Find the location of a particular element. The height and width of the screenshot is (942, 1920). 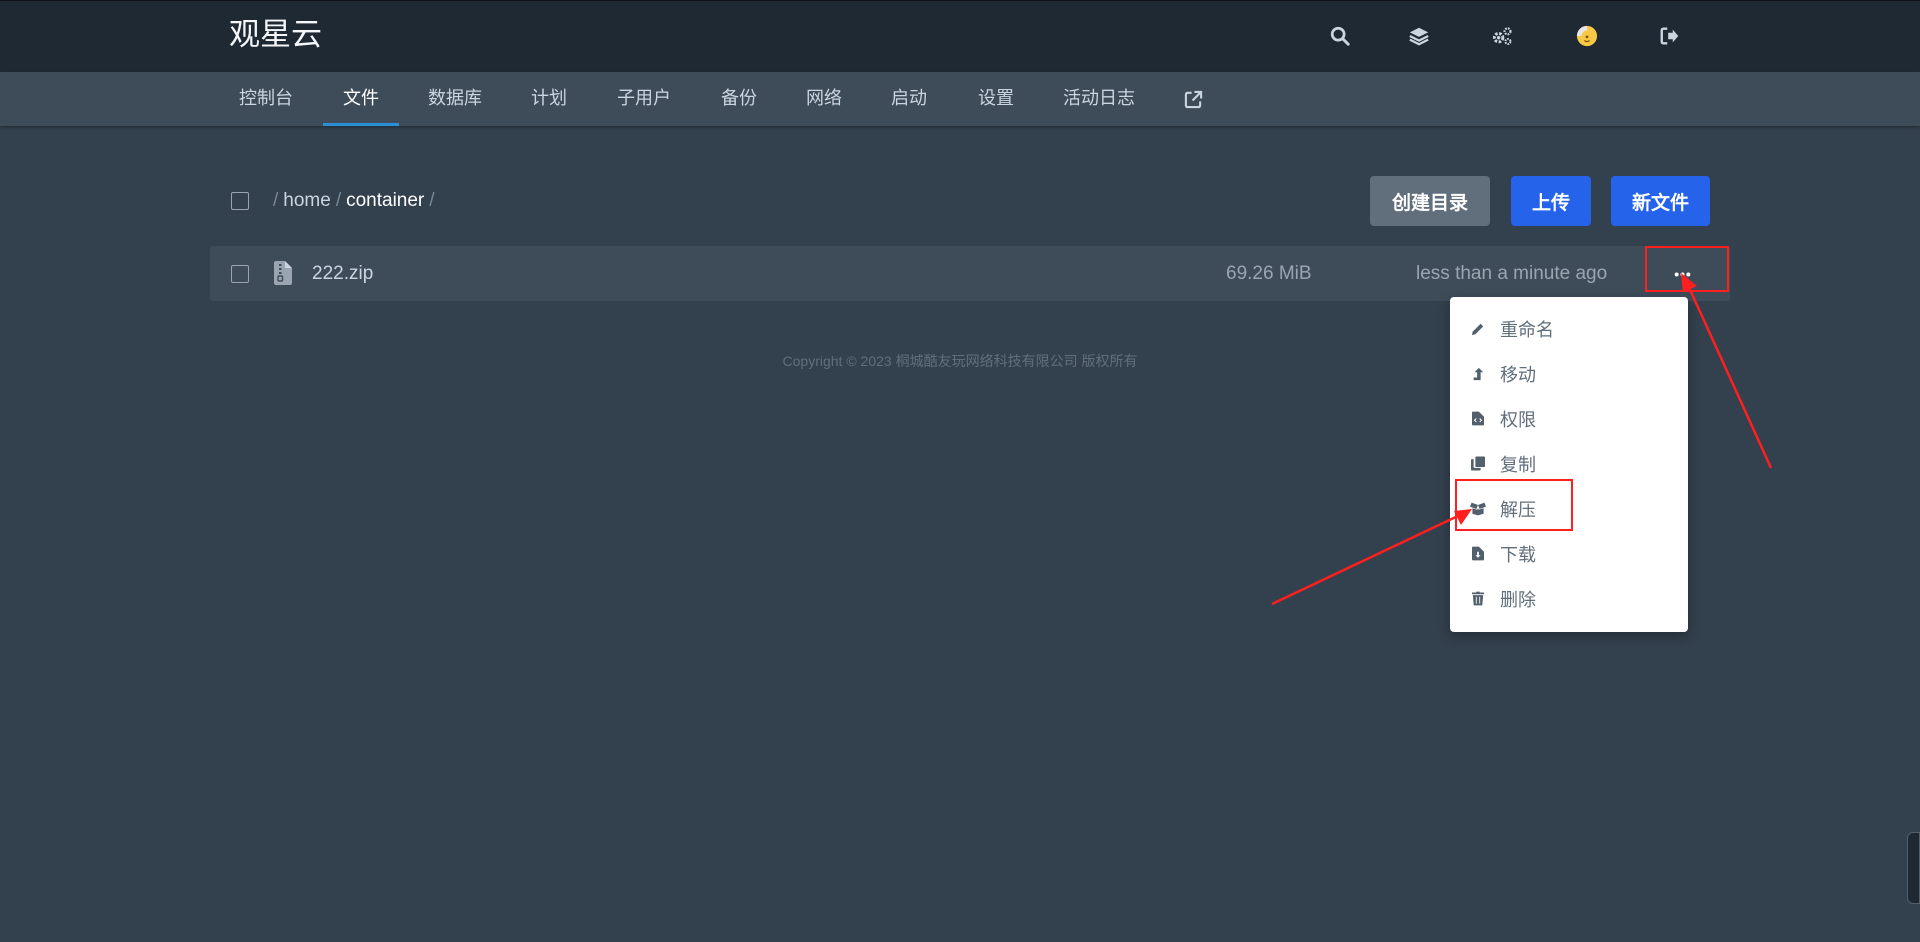

tab-activity-log: 活动日志 is located at coordinates (1099, 99).